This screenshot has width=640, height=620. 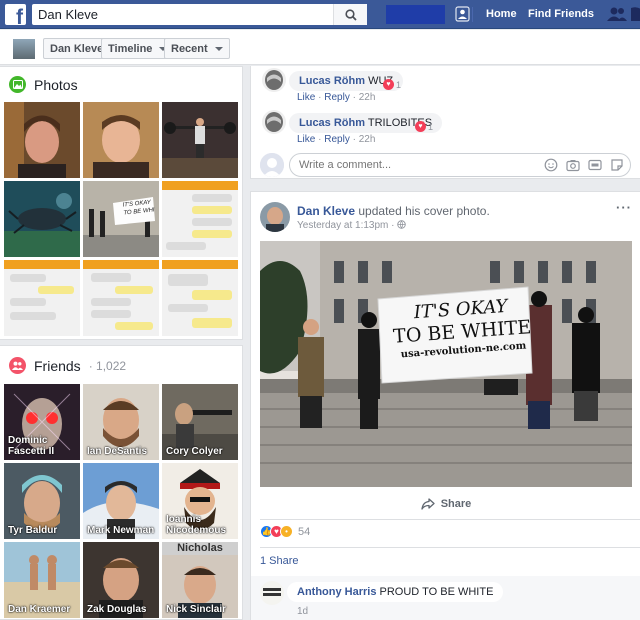 What do you see at coordinates (551, 165) in the screenshot?
I see `emoji-icon` at bounding box center [551, 165].